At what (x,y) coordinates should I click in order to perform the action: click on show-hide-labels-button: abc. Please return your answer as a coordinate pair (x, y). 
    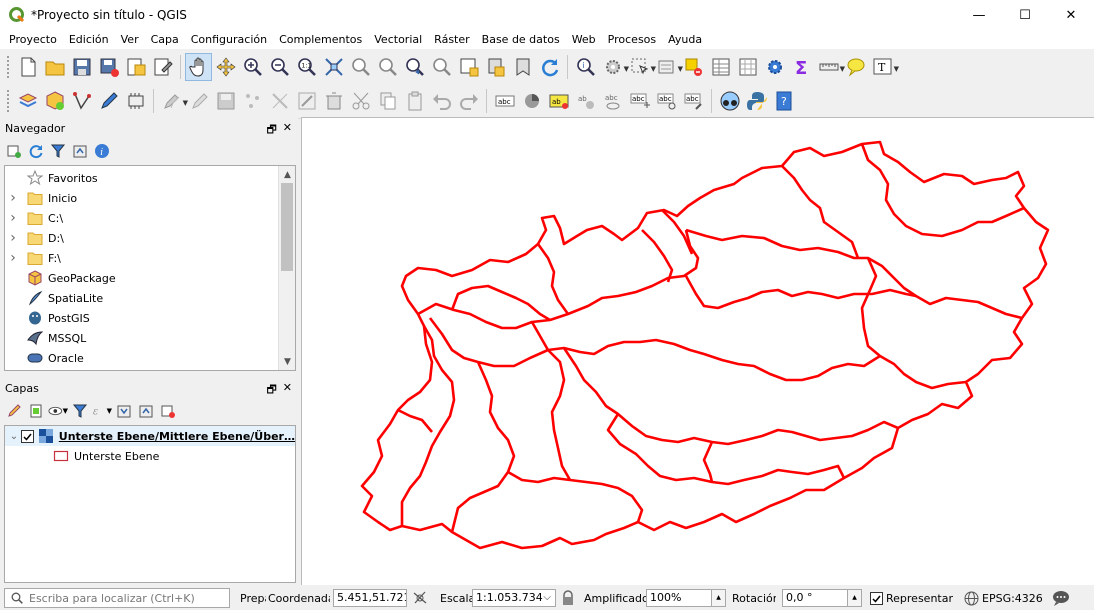
    Looking at the image, I should click on (612, 101).